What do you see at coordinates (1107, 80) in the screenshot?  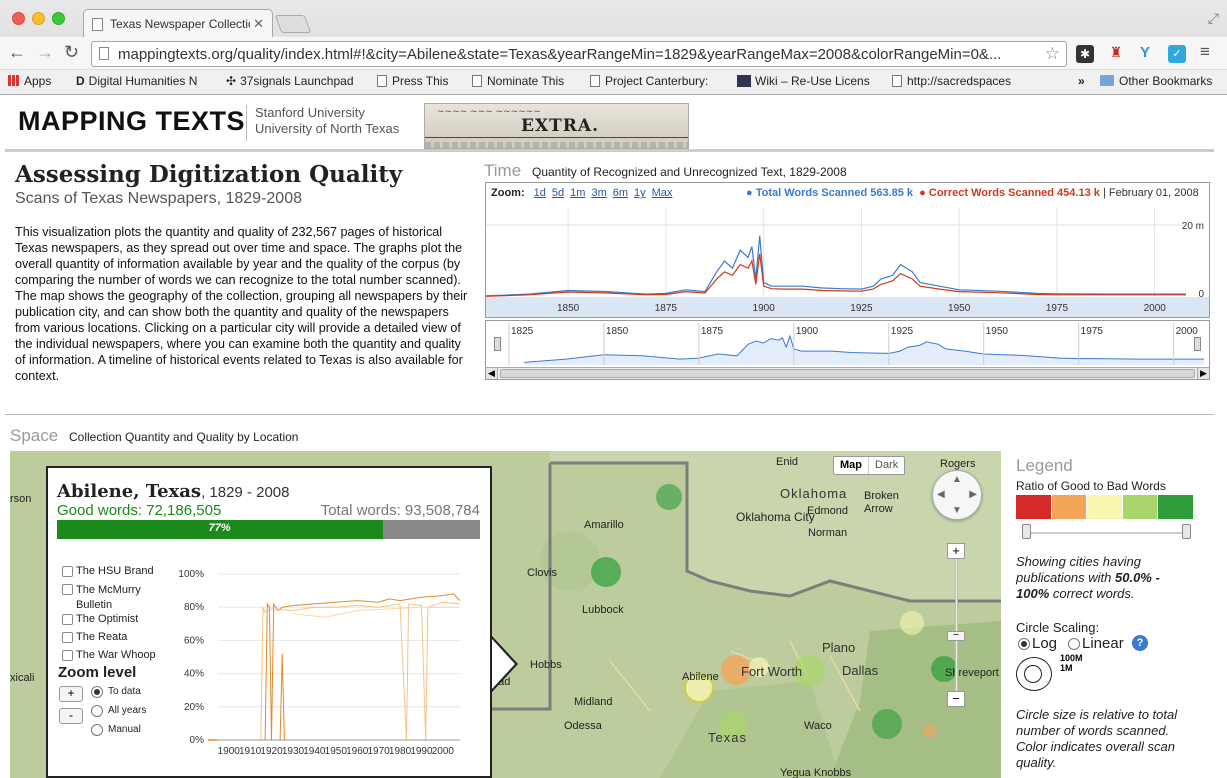 I see `folder-icon` at bounding box center [1107, 80].